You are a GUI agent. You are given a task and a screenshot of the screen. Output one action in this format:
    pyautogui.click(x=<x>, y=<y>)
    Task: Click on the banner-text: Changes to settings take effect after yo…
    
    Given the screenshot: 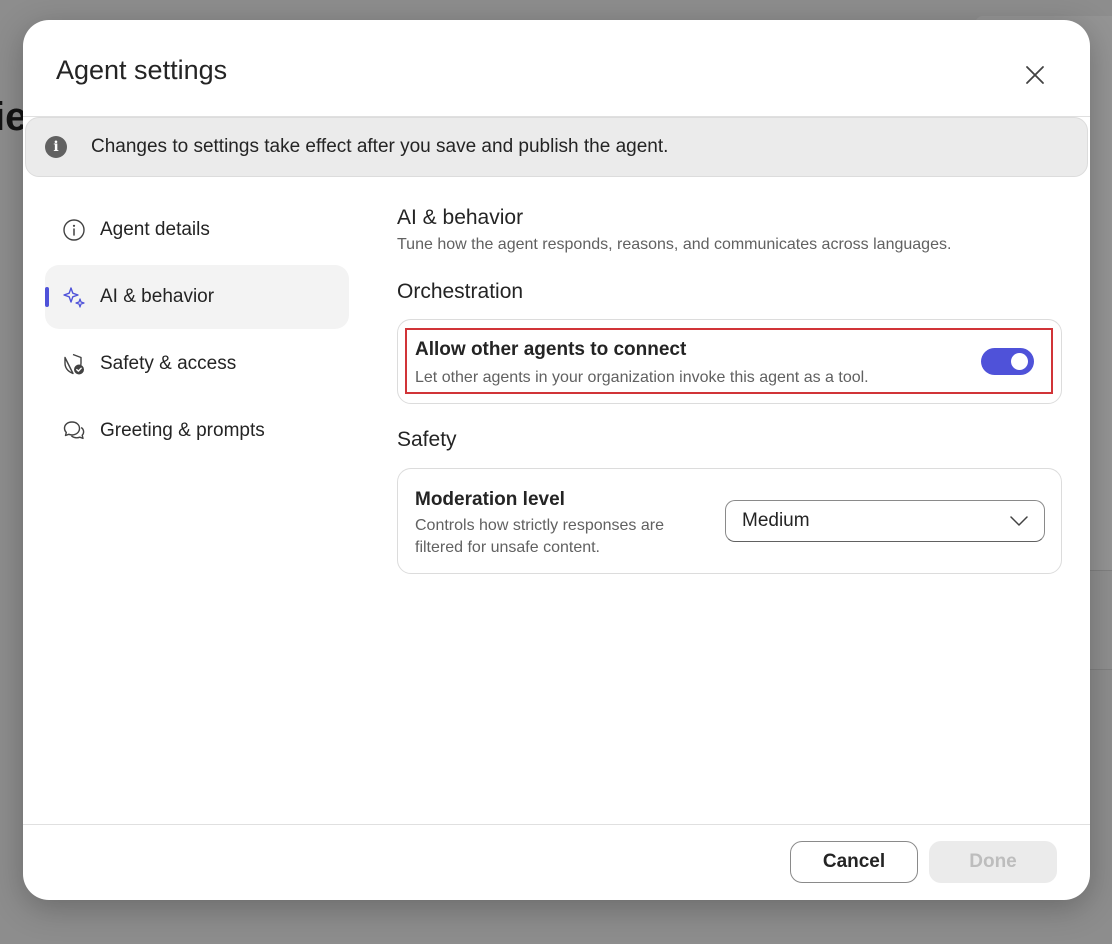 What is the action you would take?
    pyautogui.click(x=380, y=146)
    